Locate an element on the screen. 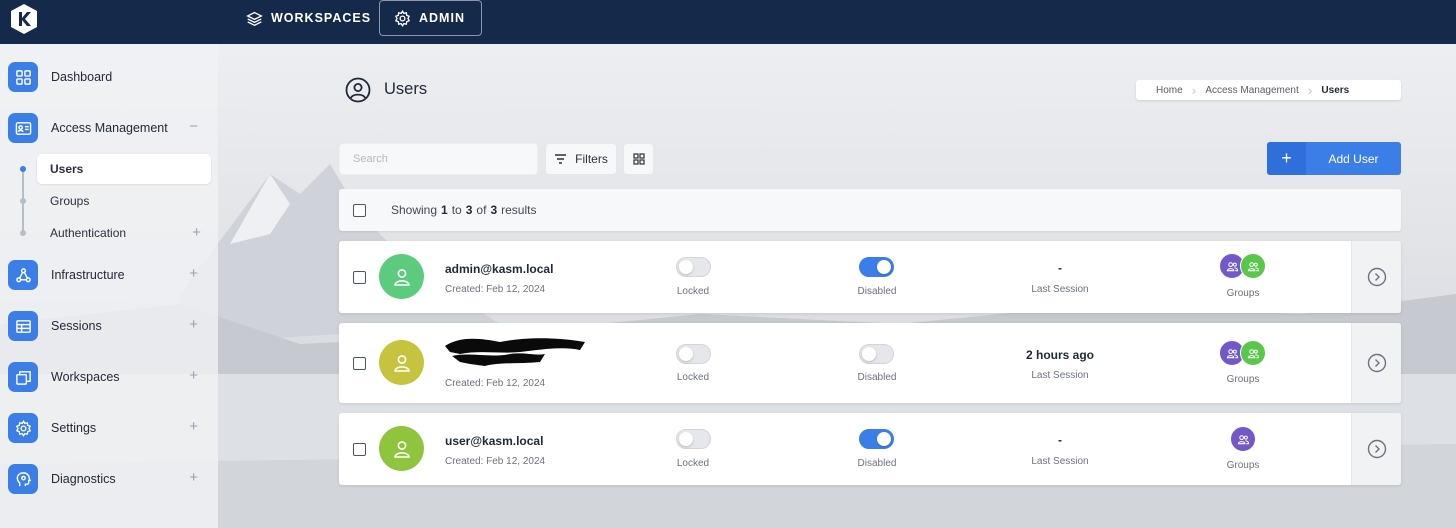 The width and height of the screenshot is (1456, 528). sidebar-item-infrastructure: Infrastructure + is located at coordinates (108, 275).